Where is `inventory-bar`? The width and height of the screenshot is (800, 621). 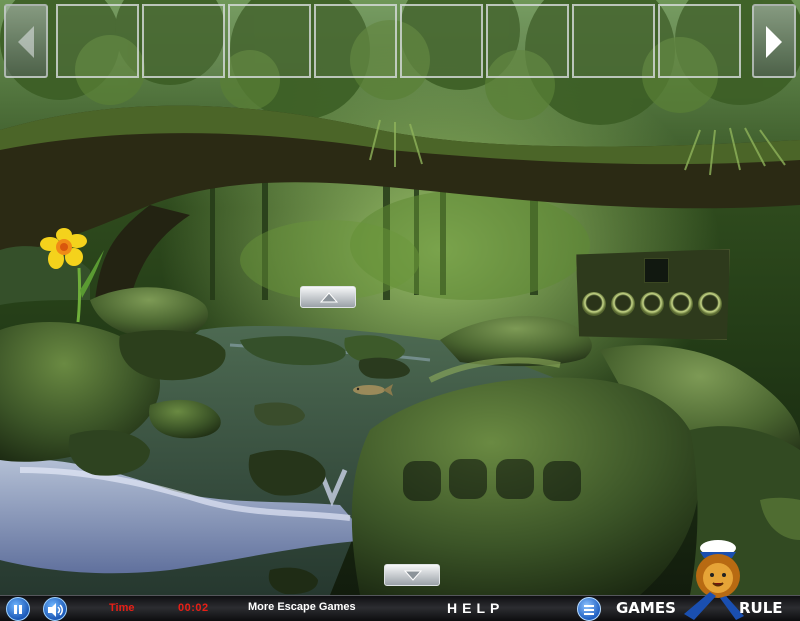
inventory-bar is located at coordinates (400, 41).